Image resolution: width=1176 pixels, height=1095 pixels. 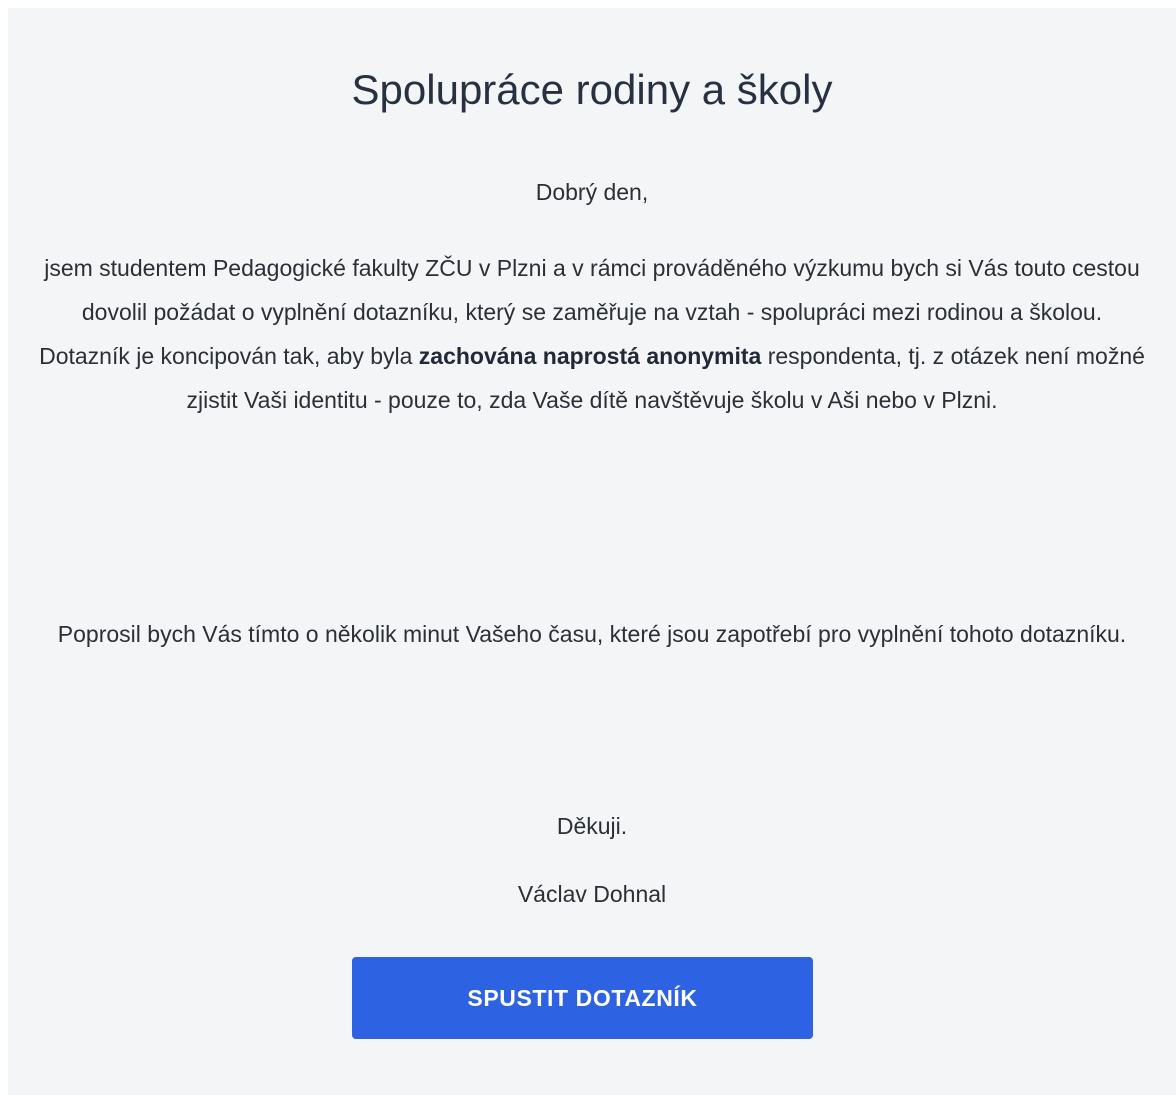 What do you see at coordinates (592, 894) in the screenshot?
I see `author-signature: Václav Dohnal` at bounding box center [592, 894].